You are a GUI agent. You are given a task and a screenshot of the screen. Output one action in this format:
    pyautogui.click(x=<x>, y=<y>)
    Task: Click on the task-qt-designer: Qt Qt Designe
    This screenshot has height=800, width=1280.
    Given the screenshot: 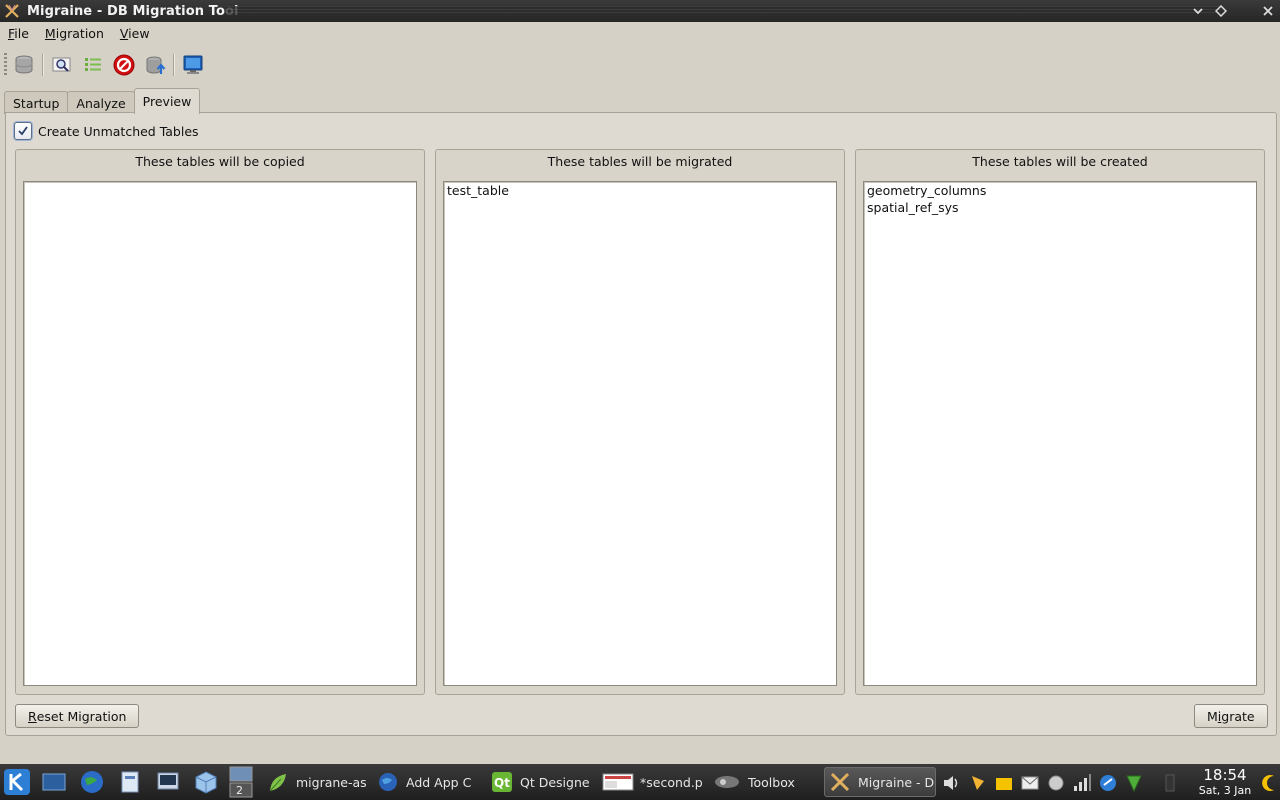 What is the action you would take?
    pyautogui.click(x=540, y=782)
    